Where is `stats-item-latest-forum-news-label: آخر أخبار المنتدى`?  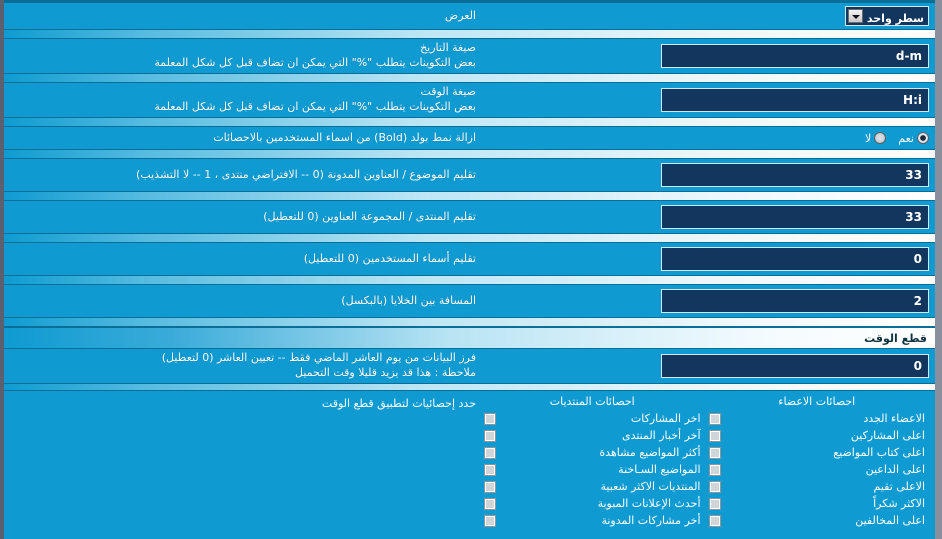 stats-item-latest-forum-news-label: آخر أخبار المنتدى is located at coordinates (661, 435).